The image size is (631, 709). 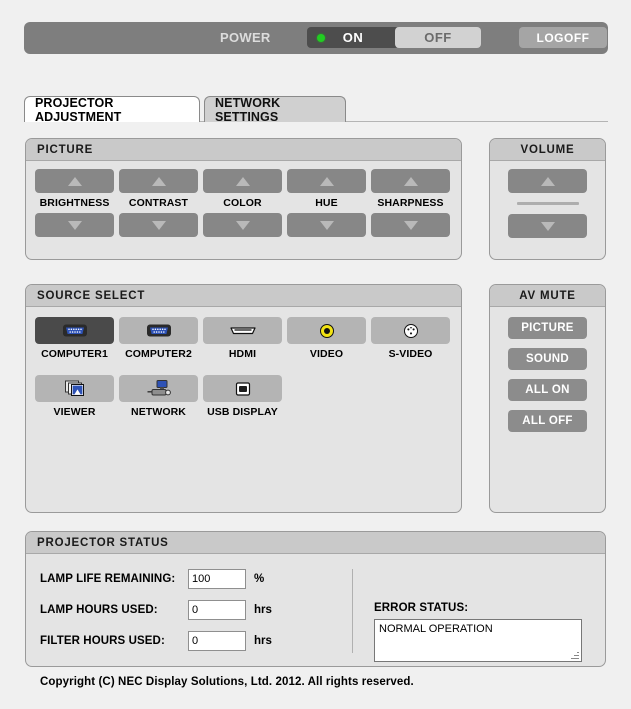 I want to click on volume-divider, so click(x=547, y=203).